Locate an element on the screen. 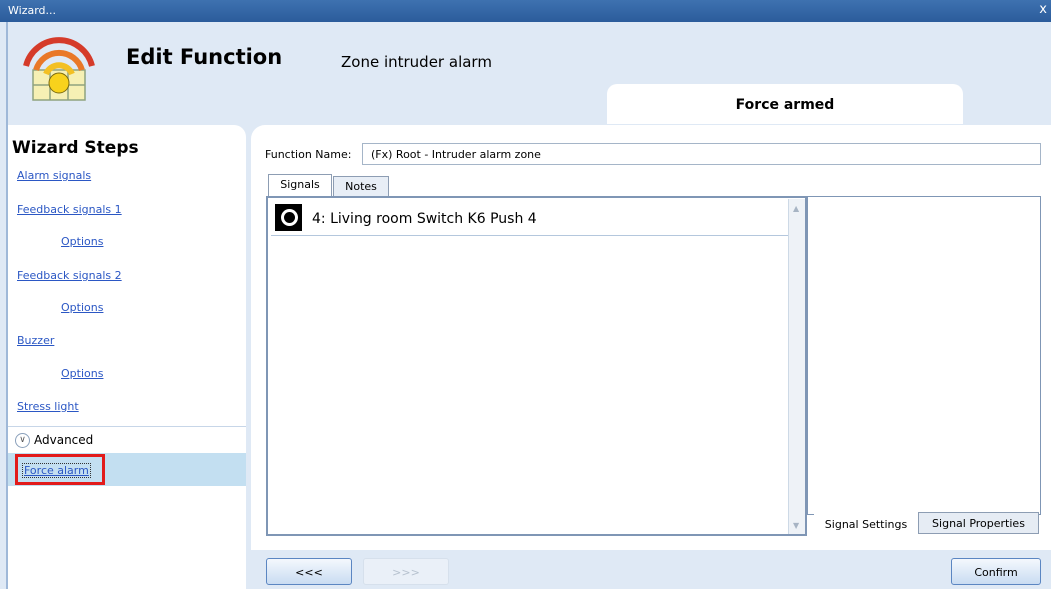 This screenshot has width=1051, height=589. tab-signal-properties-label: Signal Properties is located at coordinates (978, 523).